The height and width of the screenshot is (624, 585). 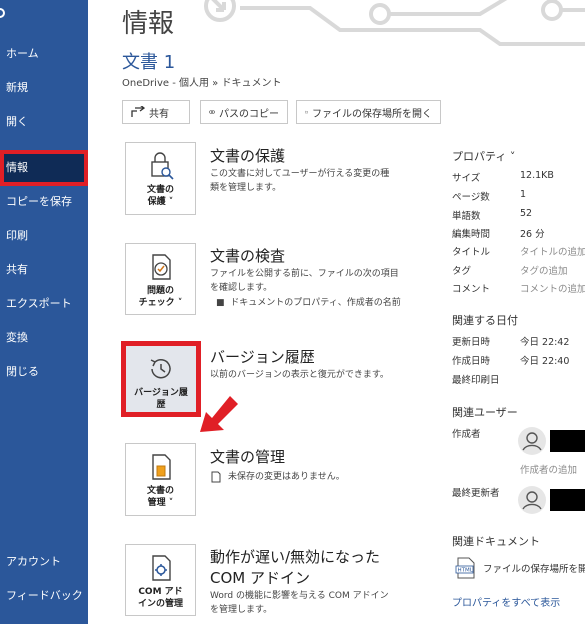 I want to click on share-button: 共有, so click(x=156, y=112).